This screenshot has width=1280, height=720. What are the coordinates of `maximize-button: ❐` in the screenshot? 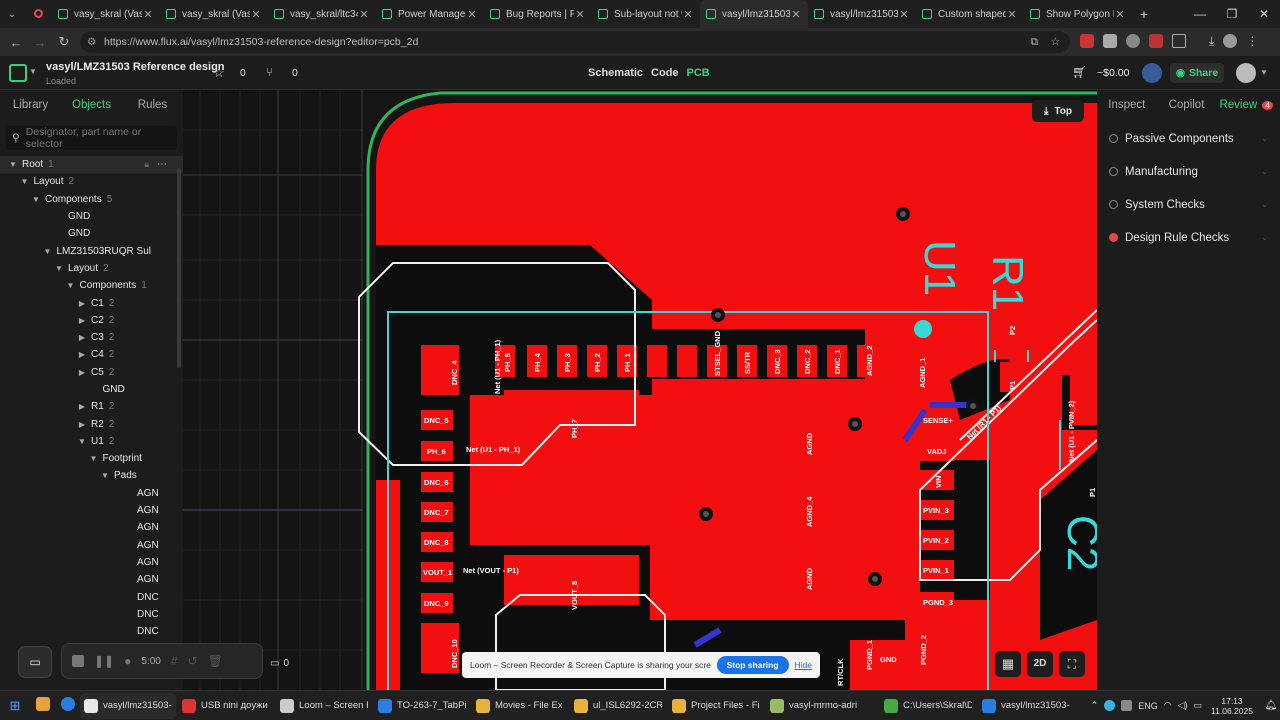 It's located at (1232, 14).